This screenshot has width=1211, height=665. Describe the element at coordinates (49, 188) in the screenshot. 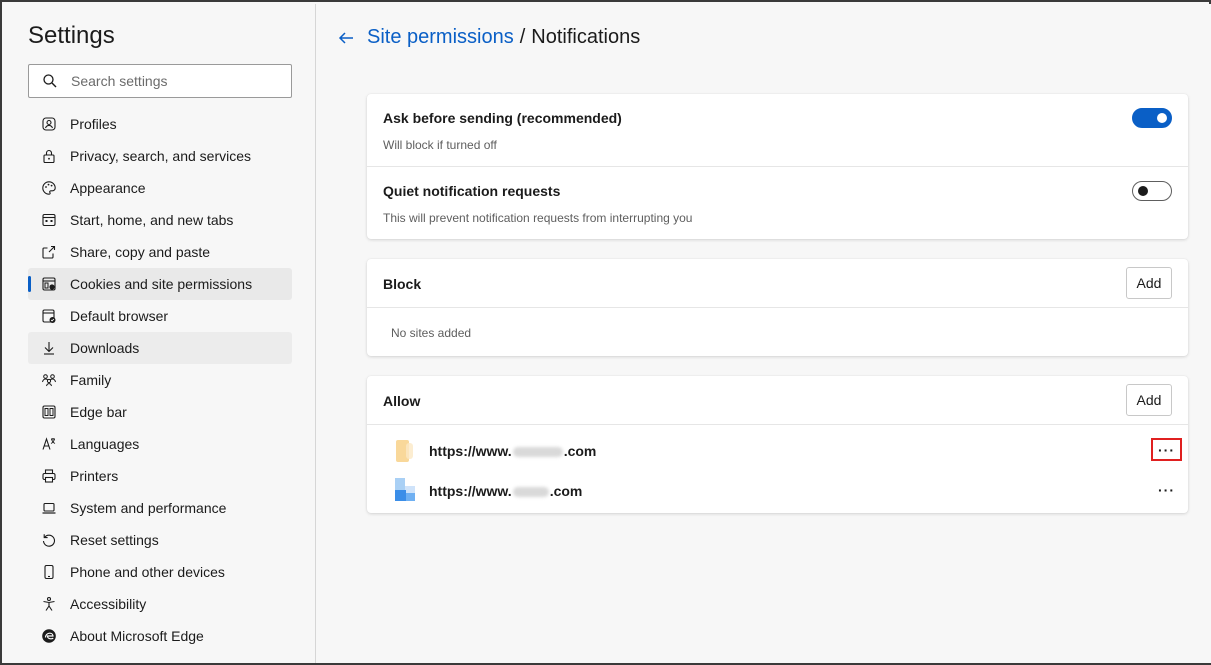

I see `palette-icon` at that location.